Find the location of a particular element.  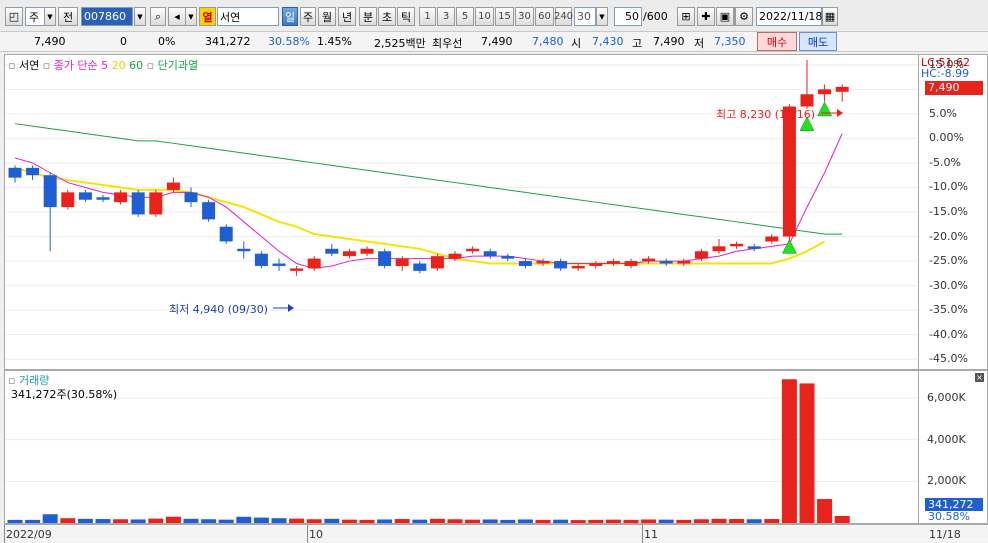

all-button: 전 is located at coordinates (68, 16).